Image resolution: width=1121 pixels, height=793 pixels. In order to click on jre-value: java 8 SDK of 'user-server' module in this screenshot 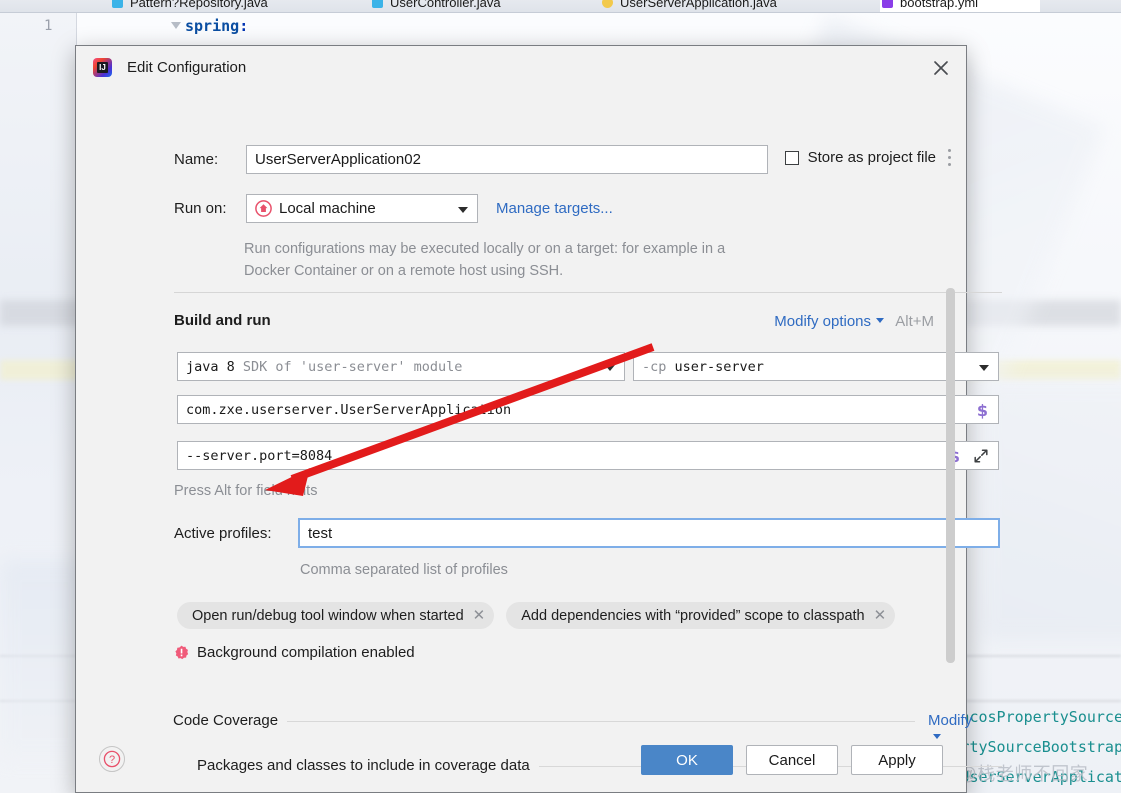, I will do `click(324, 367)`.